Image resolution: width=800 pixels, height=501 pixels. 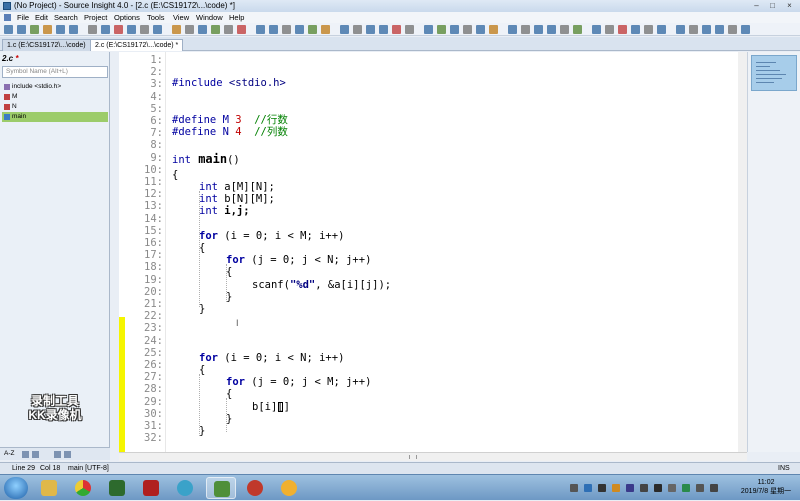 What do you see at coordinates (221, 488) in the screenshot?
I see `taskbar-source-insight` at bounding box center [221, 488].